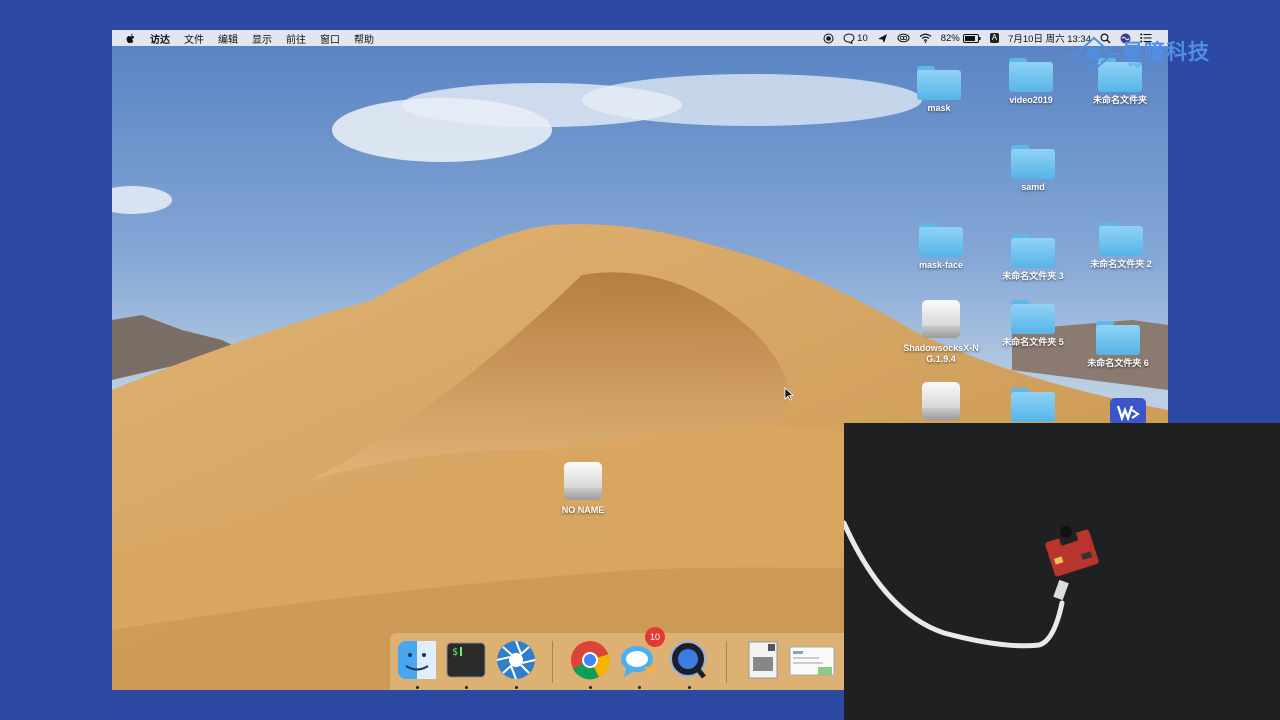  Describe the element at coordinates (994, 38) in the screenshot. I see `input-method-indicator: A` at that location.